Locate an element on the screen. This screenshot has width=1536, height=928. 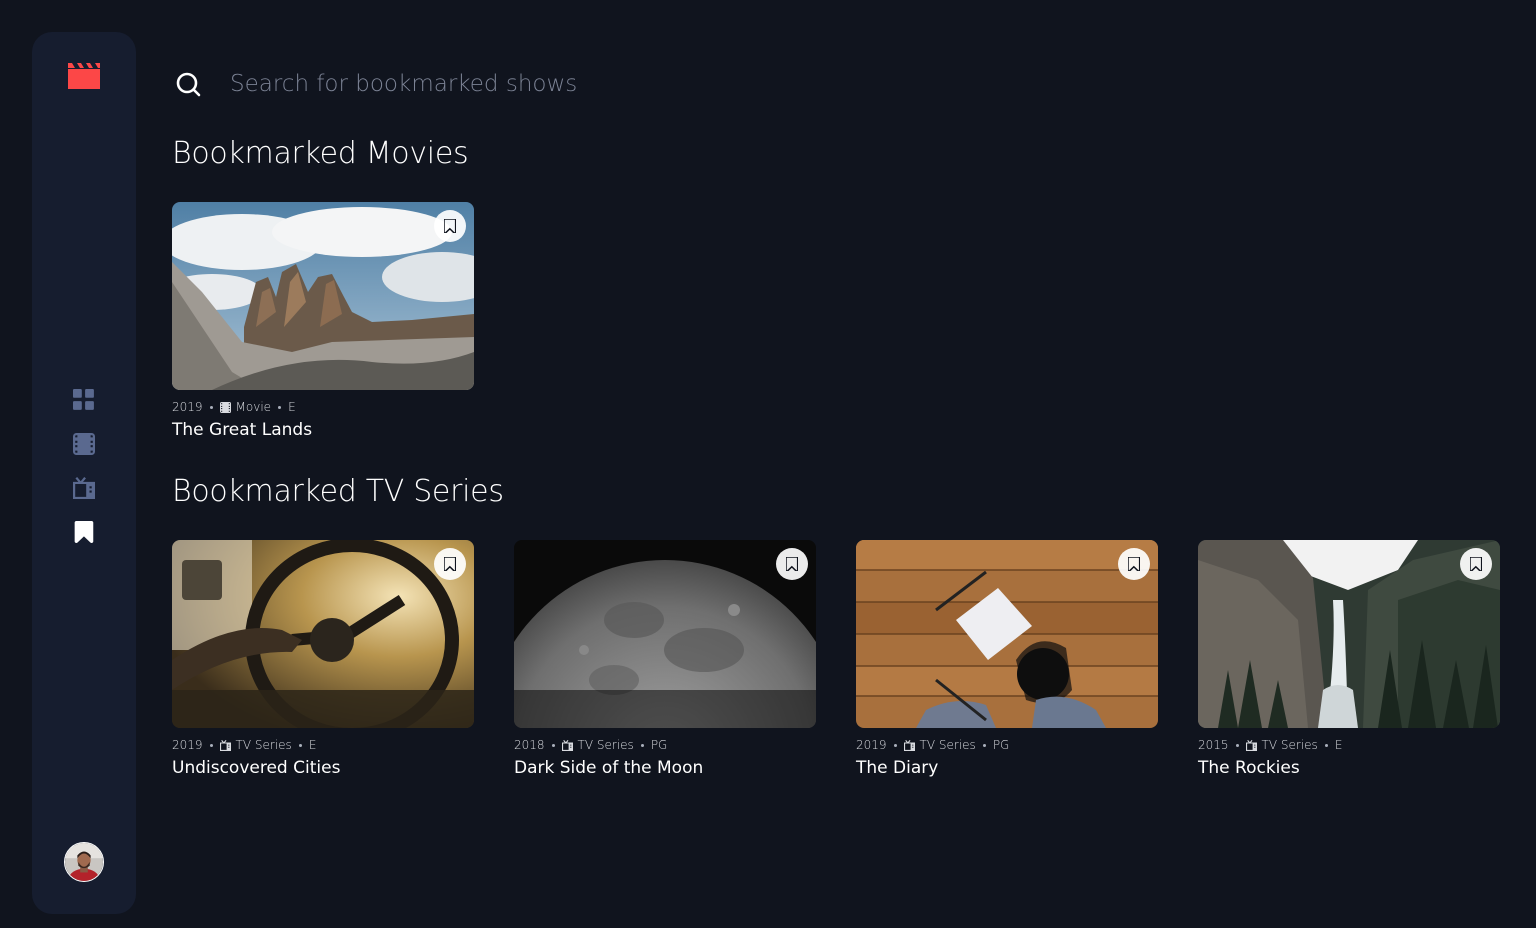
search-input is located at coordinates (865, 84).